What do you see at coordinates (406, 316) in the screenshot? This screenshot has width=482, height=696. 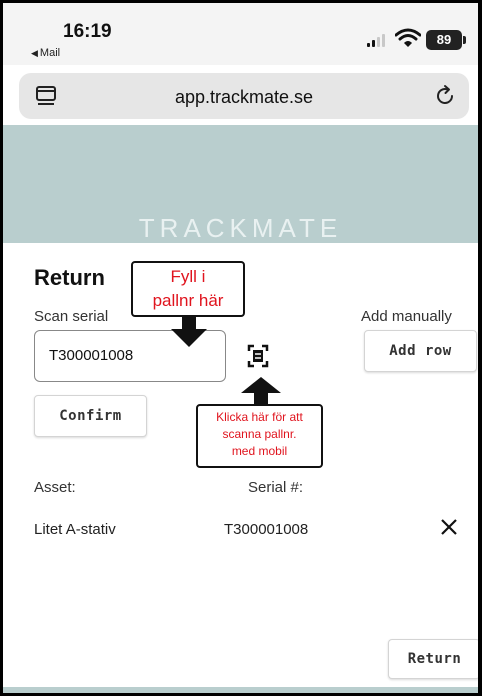 I see `add-manually-label: Add manually` at bounding box center [406, 316].